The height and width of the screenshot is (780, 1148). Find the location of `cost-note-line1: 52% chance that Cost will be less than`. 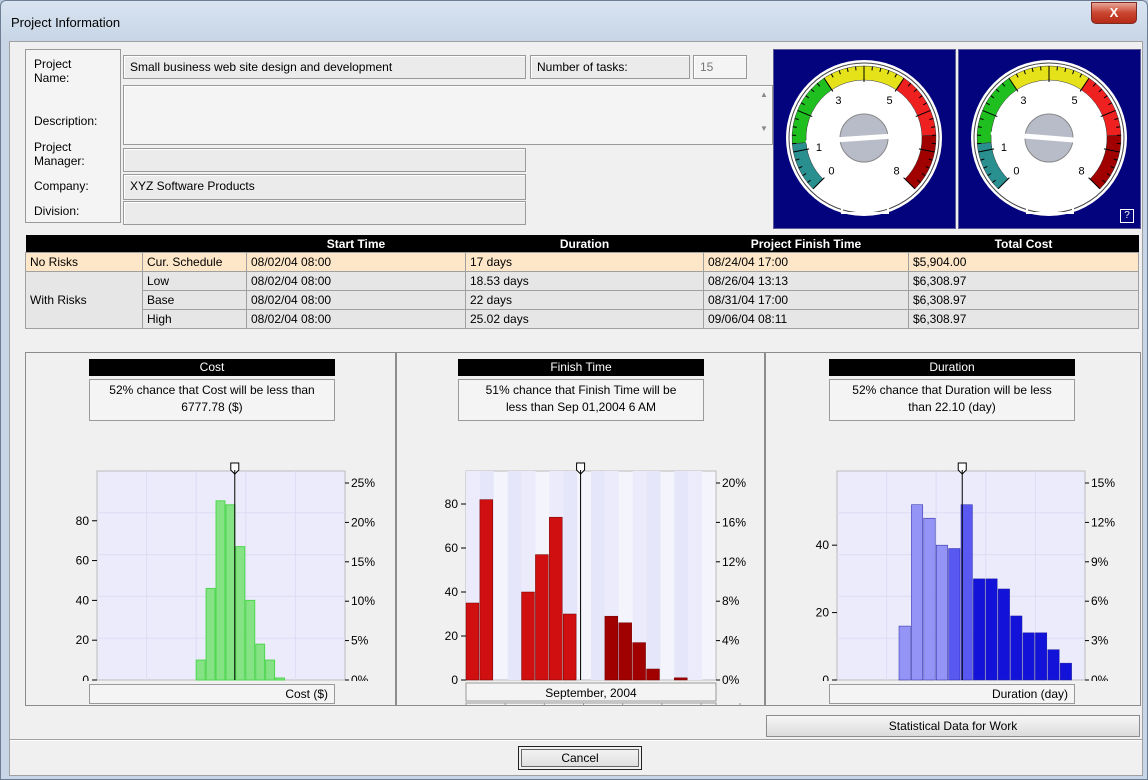

cost-note-line1: 52% chance that Cost will be less than is located at coordinates (212, 390).